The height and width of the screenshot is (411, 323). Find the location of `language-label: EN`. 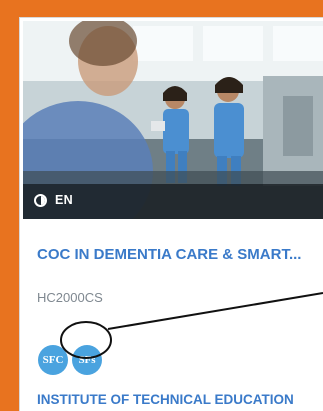

language-label: EN is located at coordinates (64, 200).